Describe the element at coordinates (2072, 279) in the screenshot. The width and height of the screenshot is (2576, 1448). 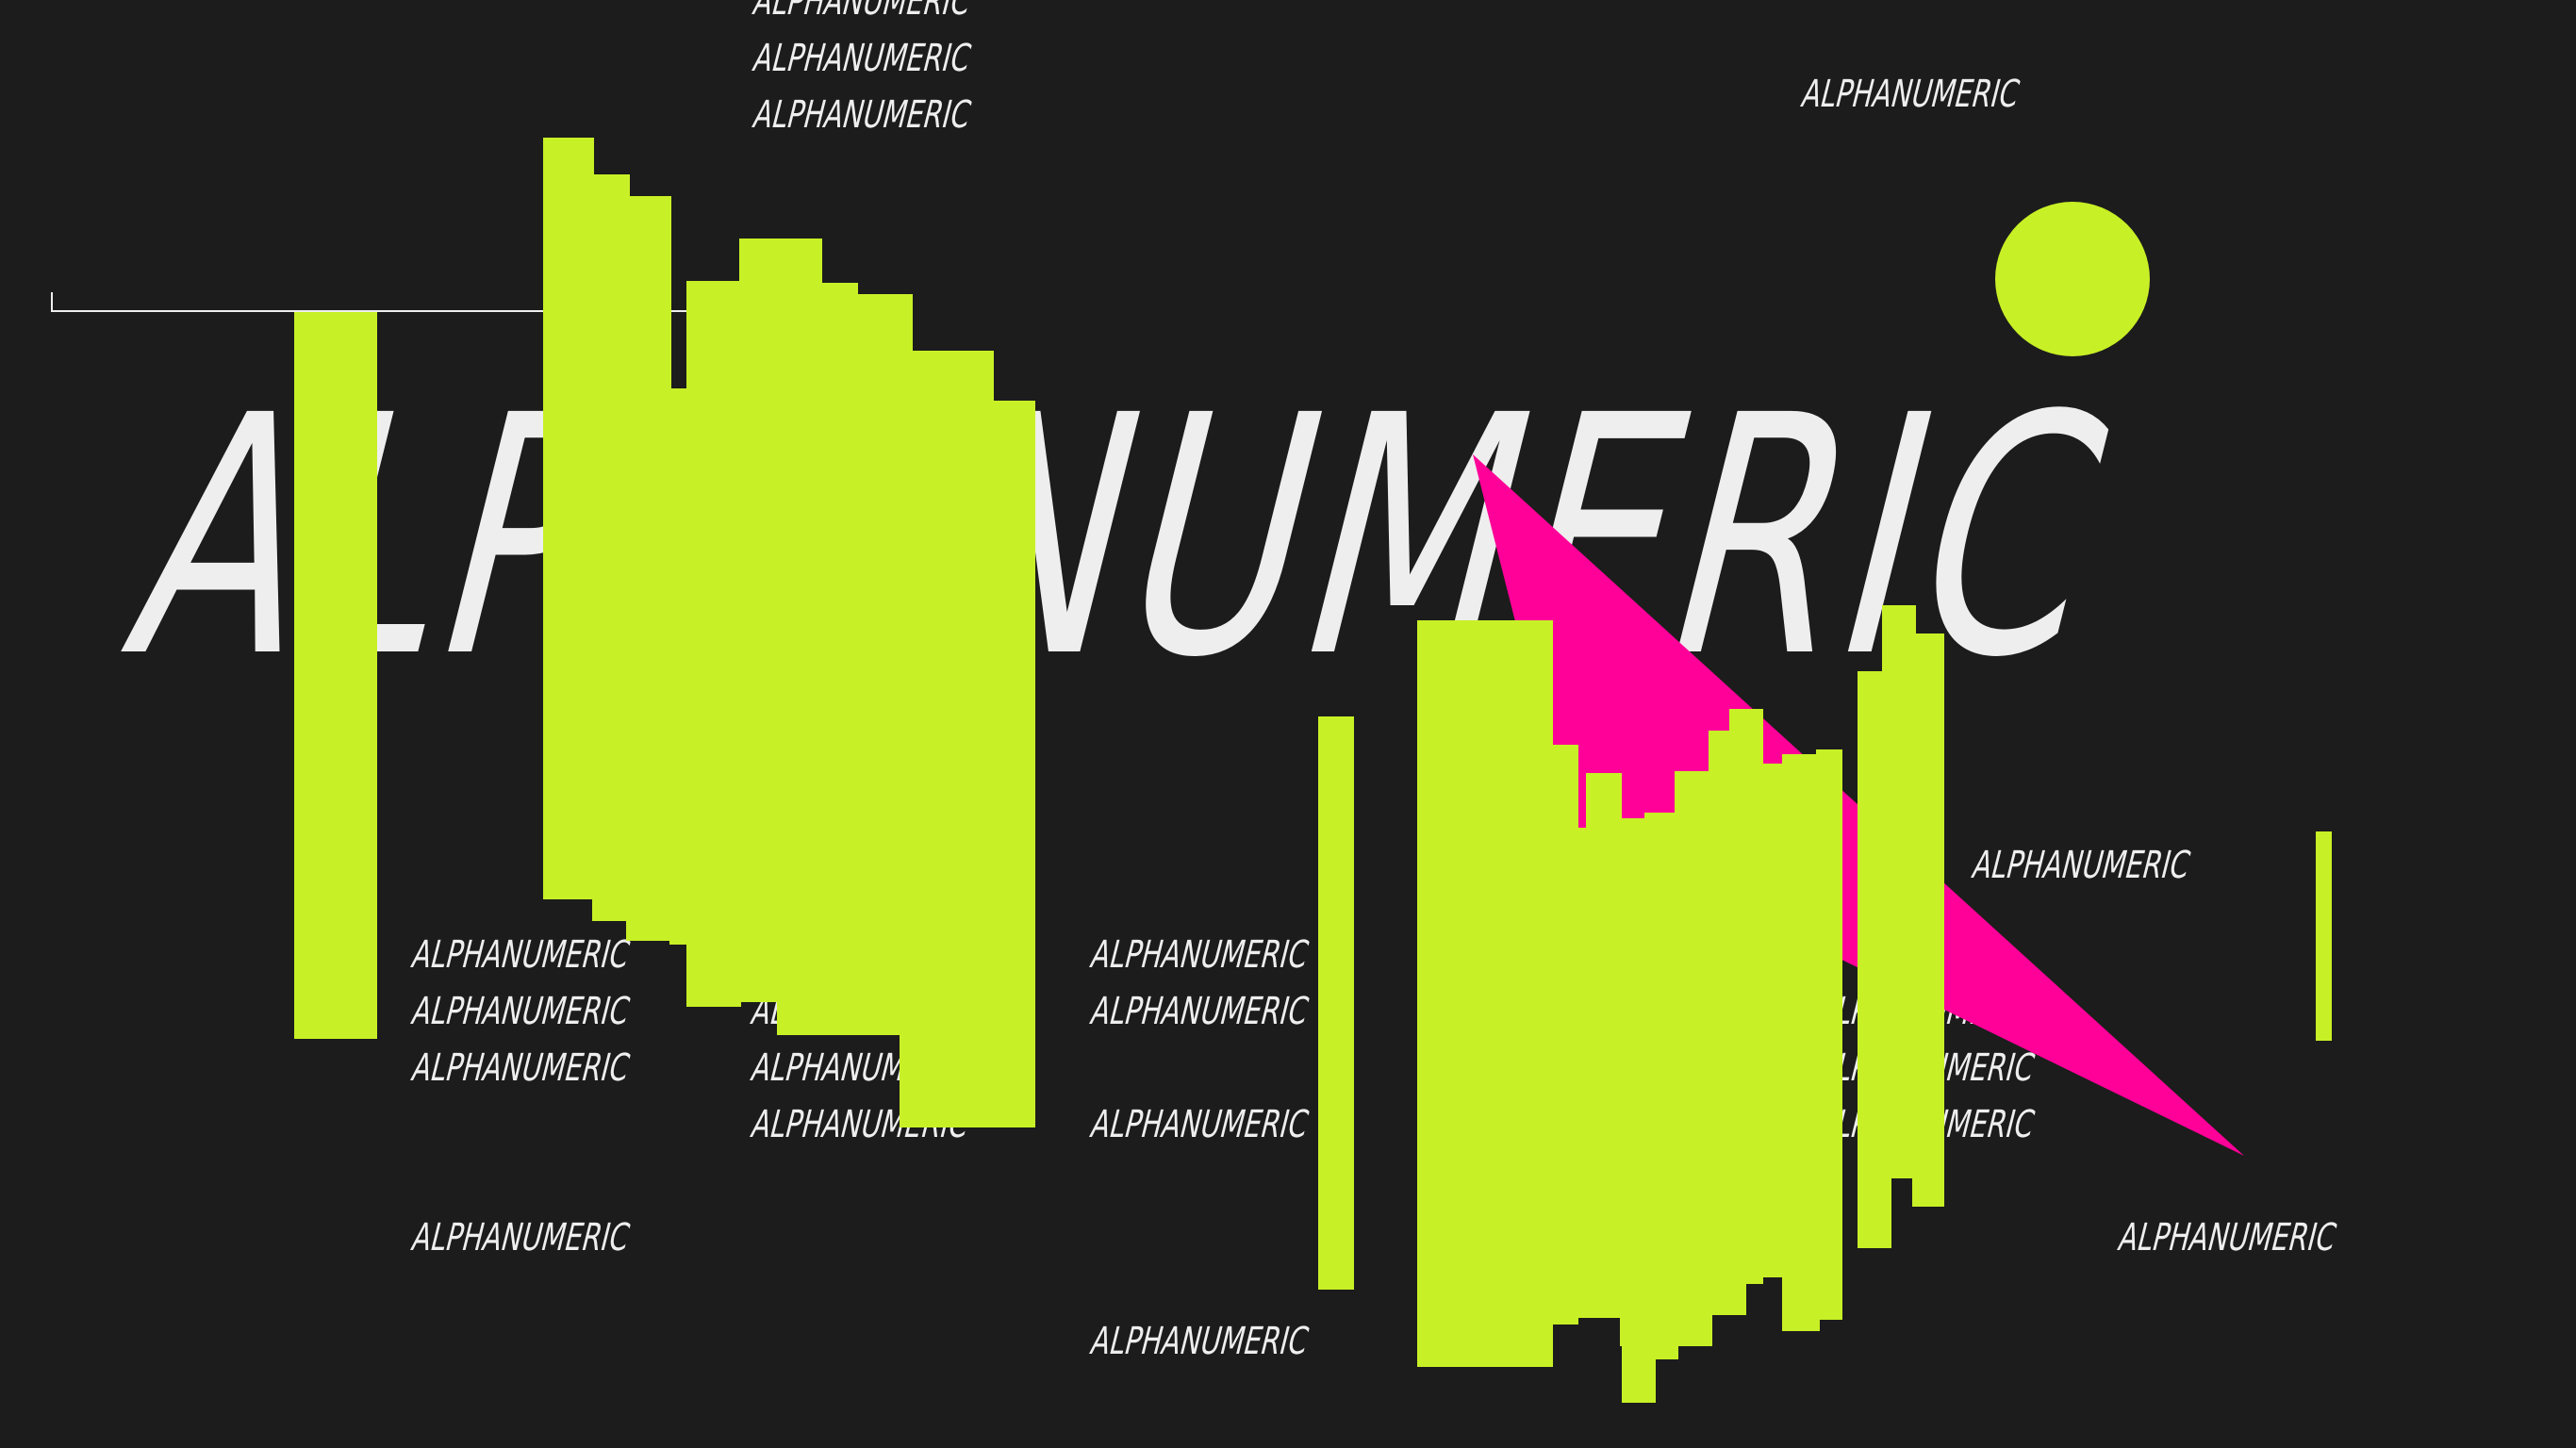
I see `lime-circle` at that location.